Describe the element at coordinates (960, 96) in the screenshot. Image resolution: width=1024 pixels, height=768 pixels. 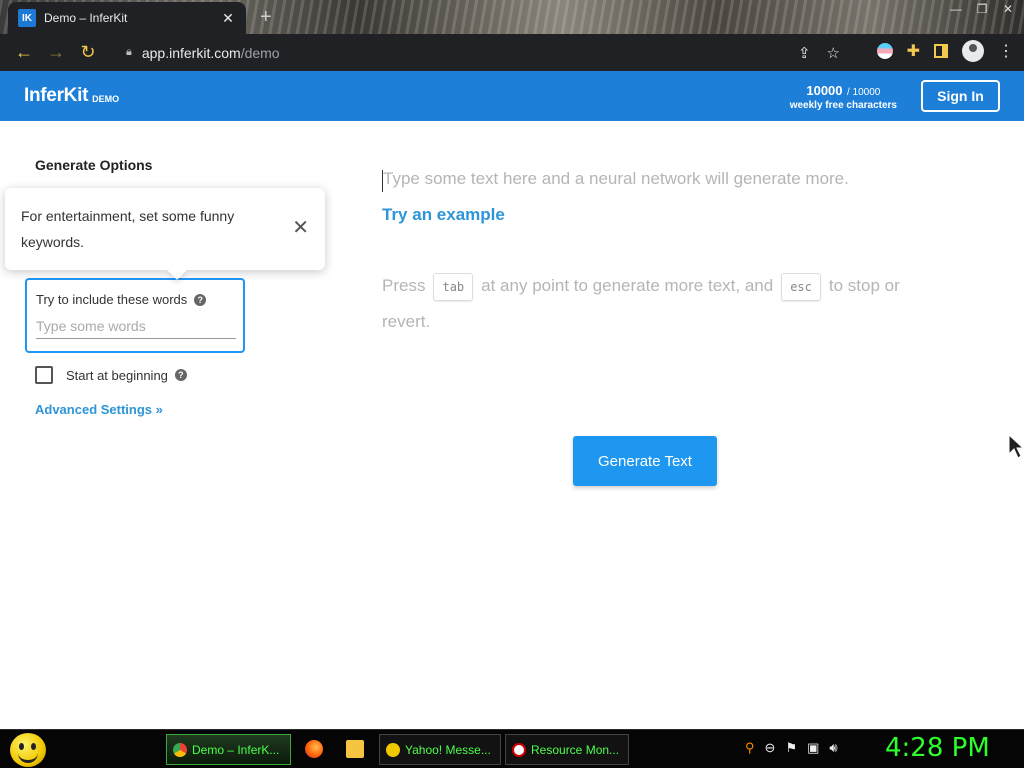
I see `sign-in-button: Sign In` at that location.